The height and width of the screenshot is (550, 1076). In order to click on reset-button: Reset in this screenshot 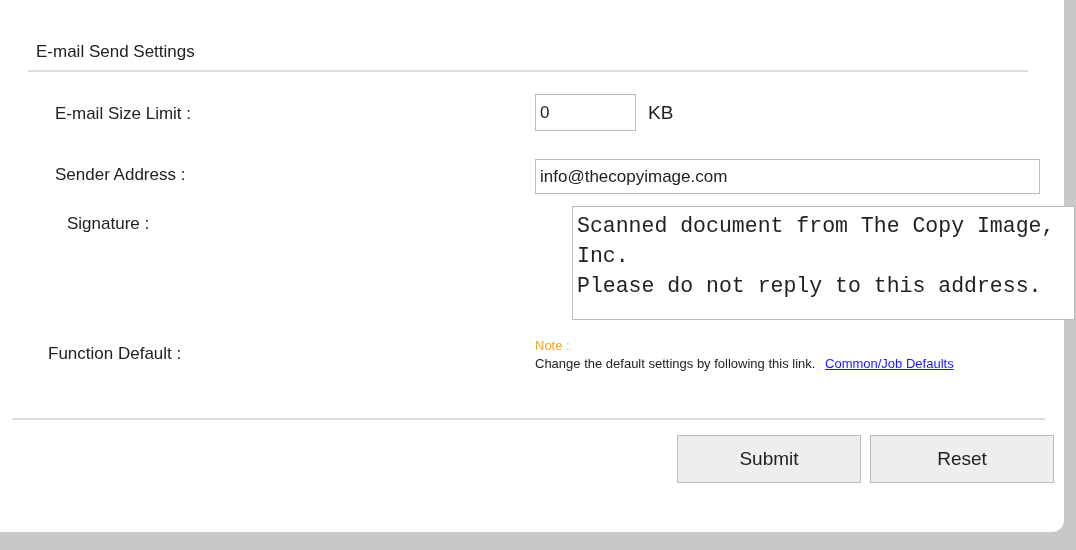, I will do `click(962, 459)`.